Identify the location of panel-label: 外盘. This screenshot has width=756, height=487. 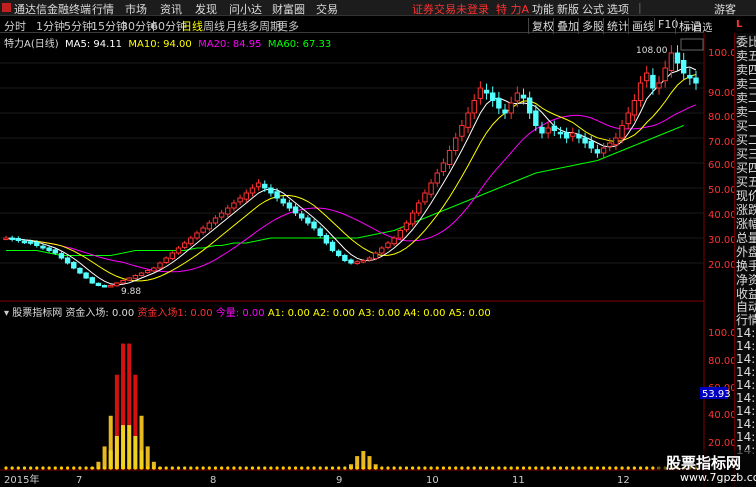
(746, 252).